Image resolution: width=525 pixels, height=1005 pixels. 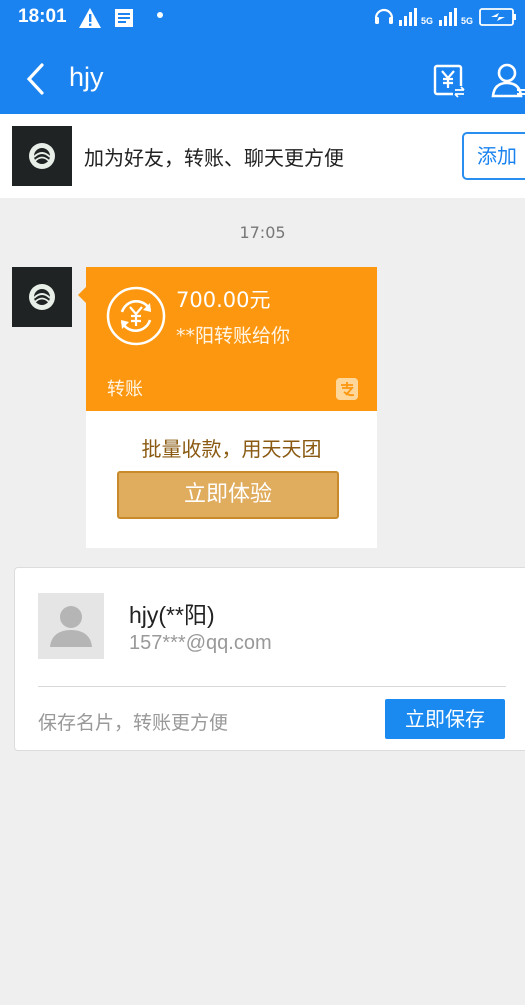 What do you see at coordinates (233, 336) in the screenshot?
I see `transfer-sender: **阳转账给你` at bounding box center [233, 336].